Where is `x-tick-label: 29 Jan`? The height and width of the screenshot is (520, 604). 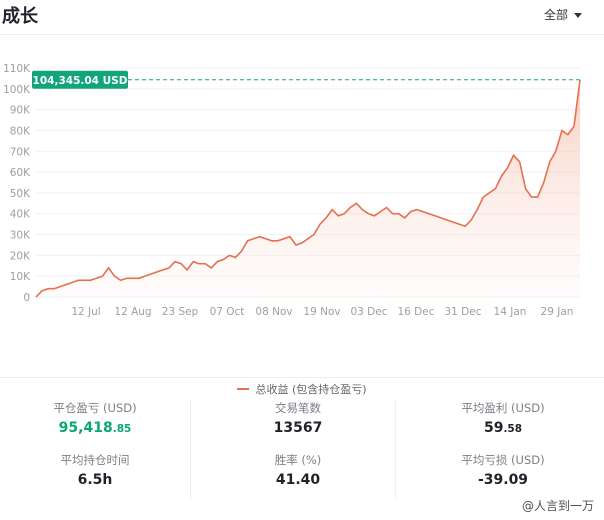
x-tick-label: 29 Jan is located at coordinates (557, 312).